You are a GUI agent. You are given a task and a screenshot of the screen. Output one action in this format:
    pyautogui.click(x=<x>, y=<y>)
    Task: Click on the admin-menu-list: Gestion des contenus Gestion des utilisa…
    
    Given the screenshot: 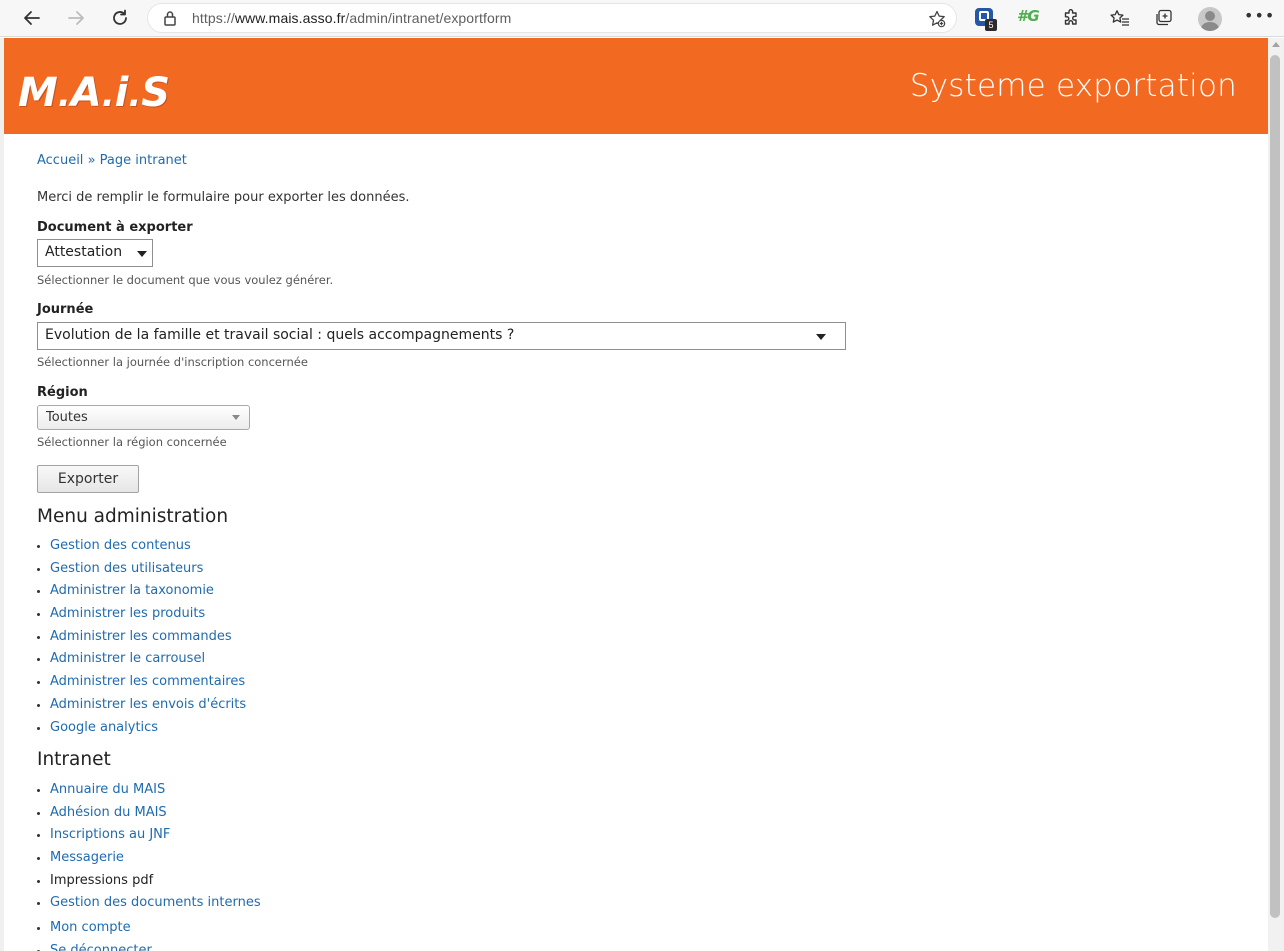 What is the action you would take?
    pyautogui.click(x=141, y=640)
    